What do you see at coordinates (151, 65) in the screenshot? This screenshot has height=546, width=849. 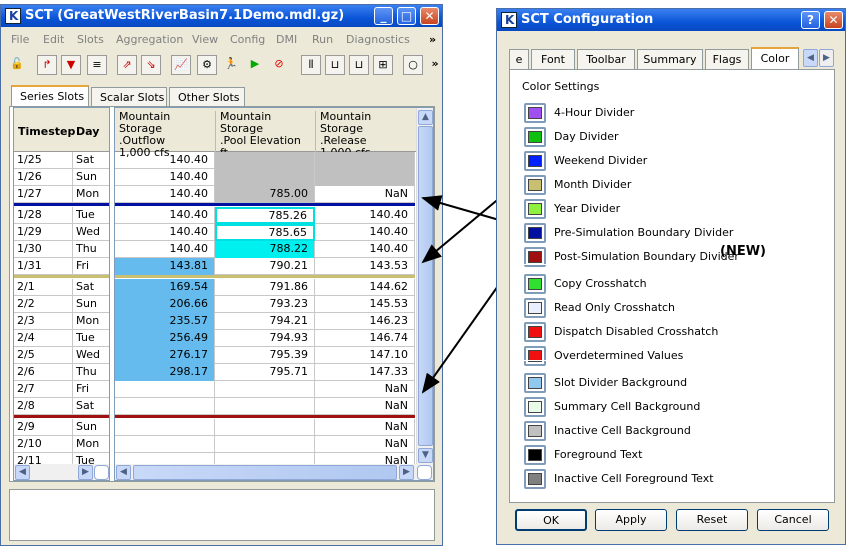 I see `collapse-icon: ⇘` at bounding box center [151, 65].